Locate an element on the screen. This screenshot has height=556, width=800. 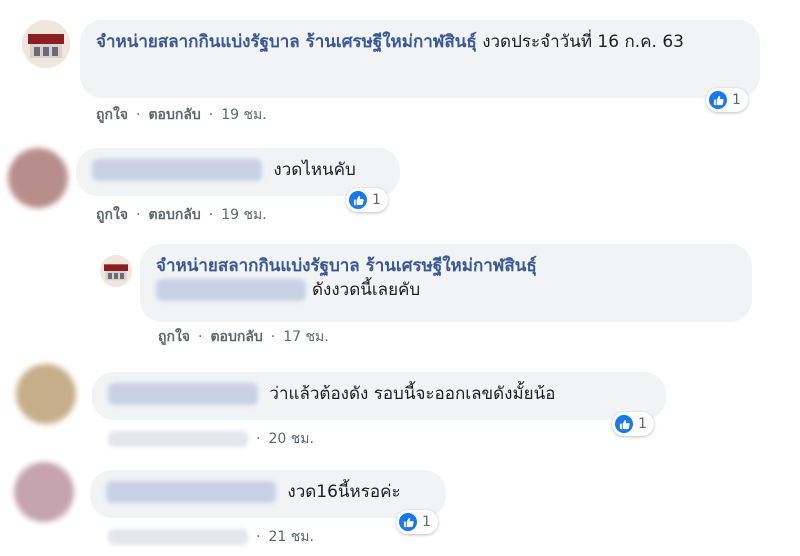
timestamp: 20 ชม. is located at coordinates (290, 439).